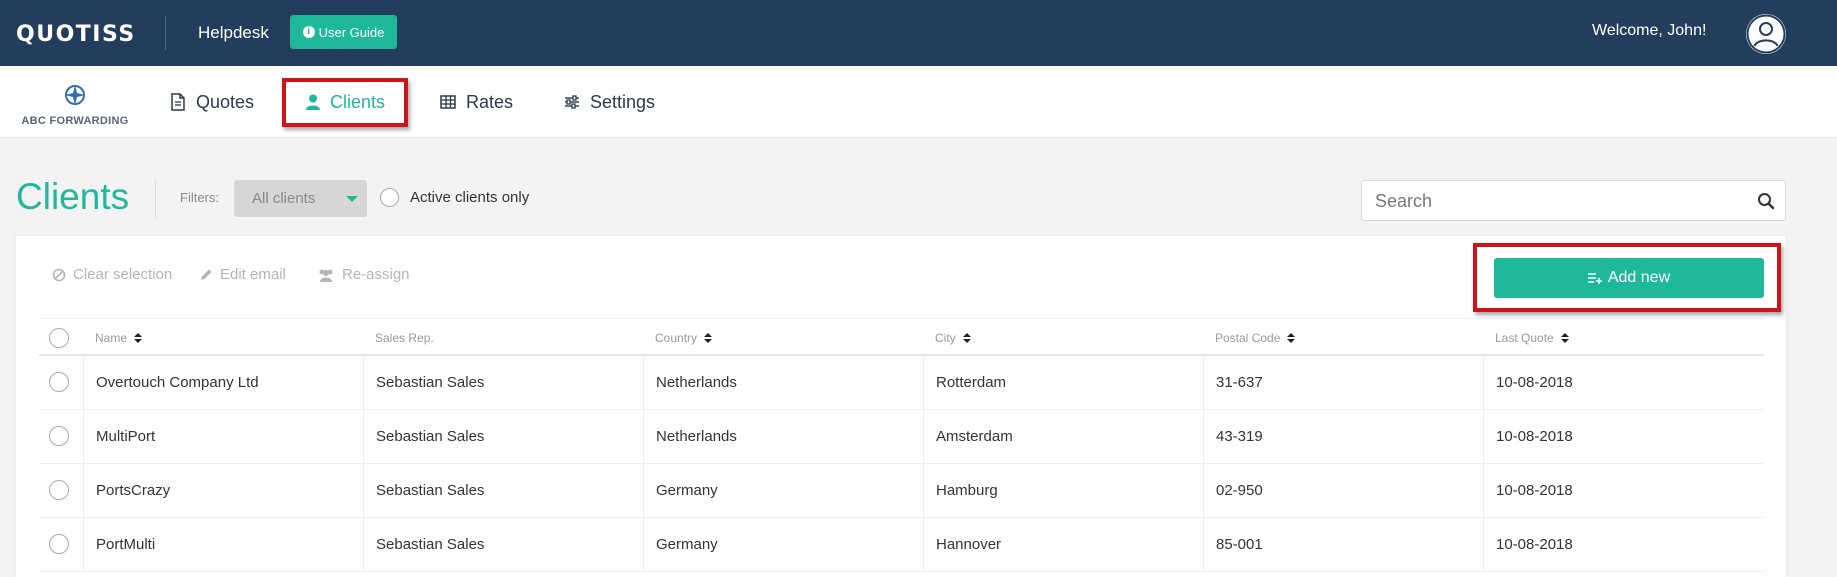 The height and width of the screenshot is (577, 1837). What do you see at coordinates (1343, 437) in the screenshot?
I see `cell-postal-code: 43-319` at bounding box center [1343, 437].